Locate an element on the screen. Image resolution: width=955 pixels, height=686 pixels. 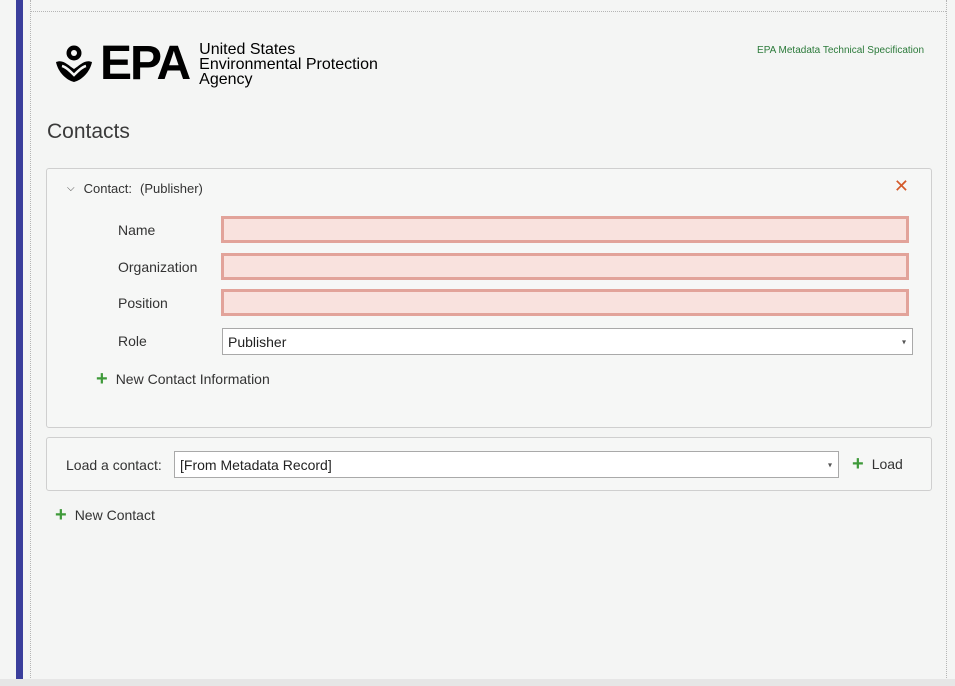
organization-field is located at coordinates (565, 266).